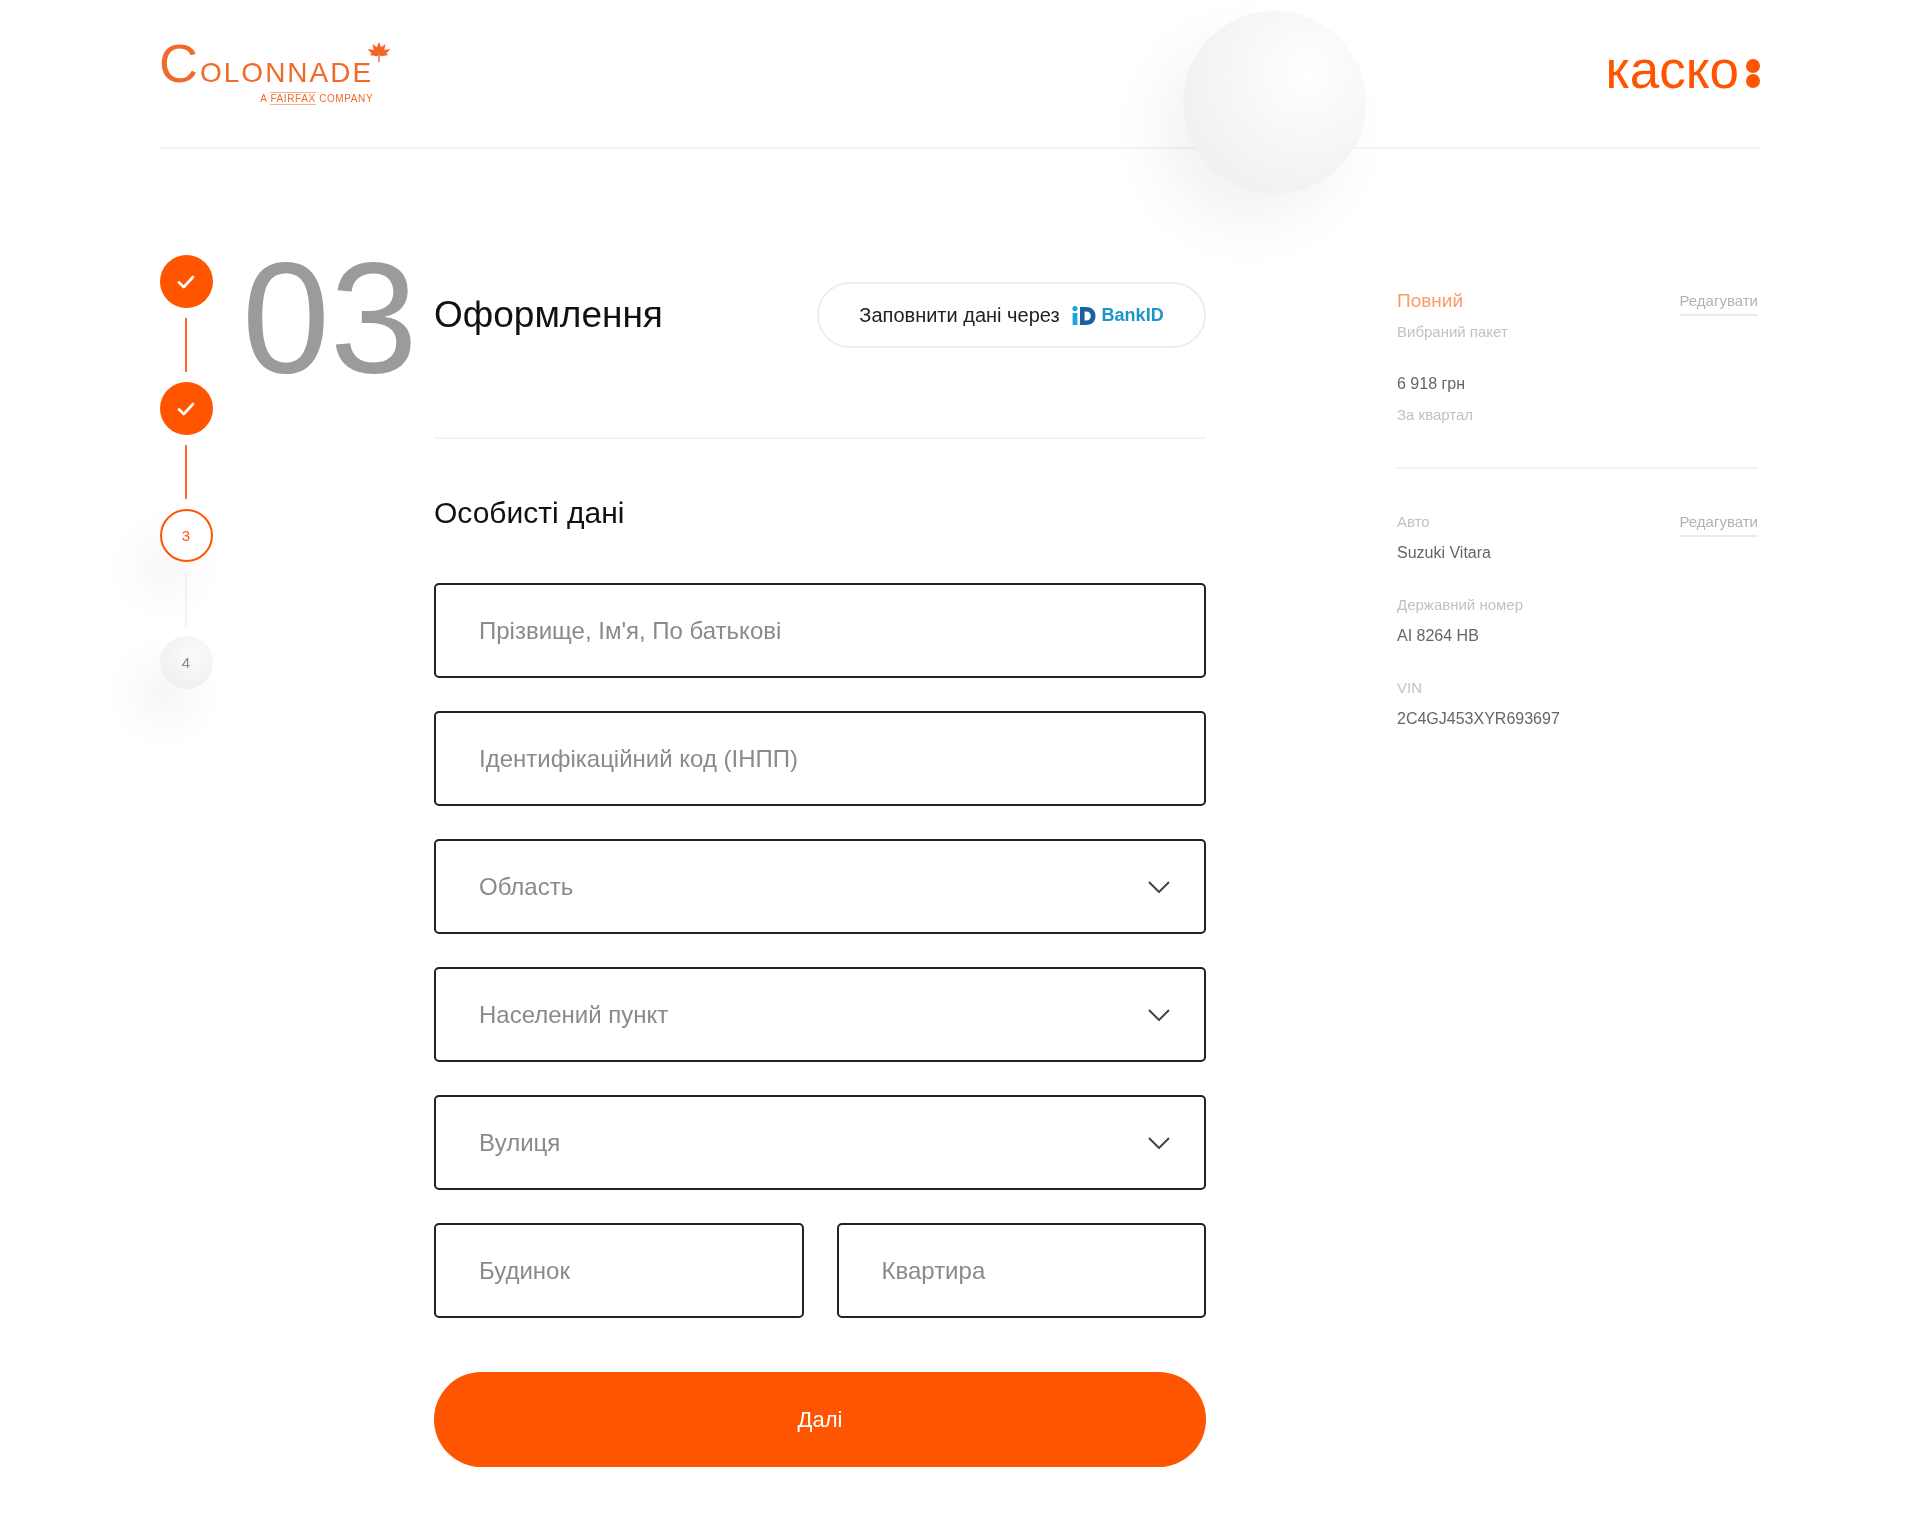 The height and width of the screenshot is (1538, 1918). Describe the element at coordinates (1672, 69) in the screenshot. I see `product-wordmark: каско` at that location.